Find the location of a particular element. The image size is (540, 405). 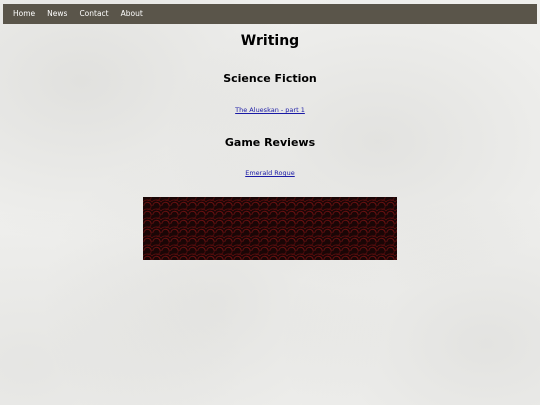

story-link-item: The Alueskan - part 1 is located at coordinates (270, 110).